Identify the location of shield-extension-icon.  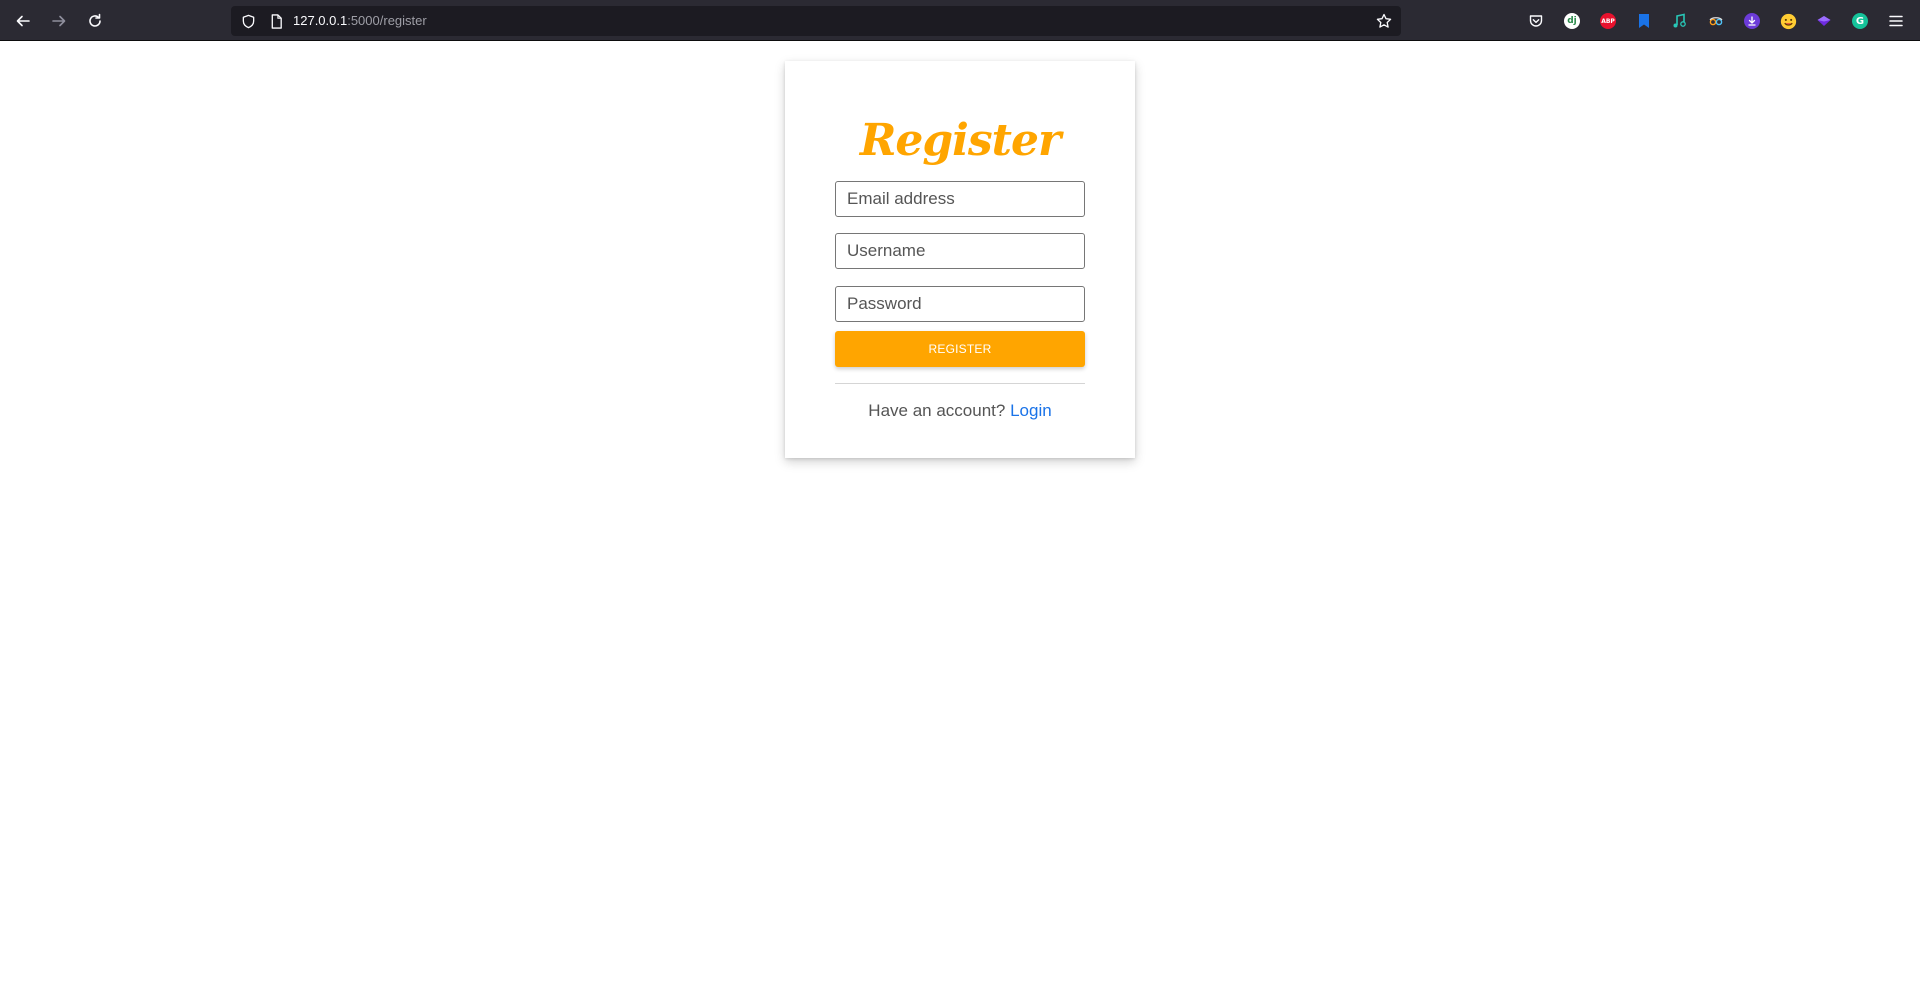
(1824, 21).